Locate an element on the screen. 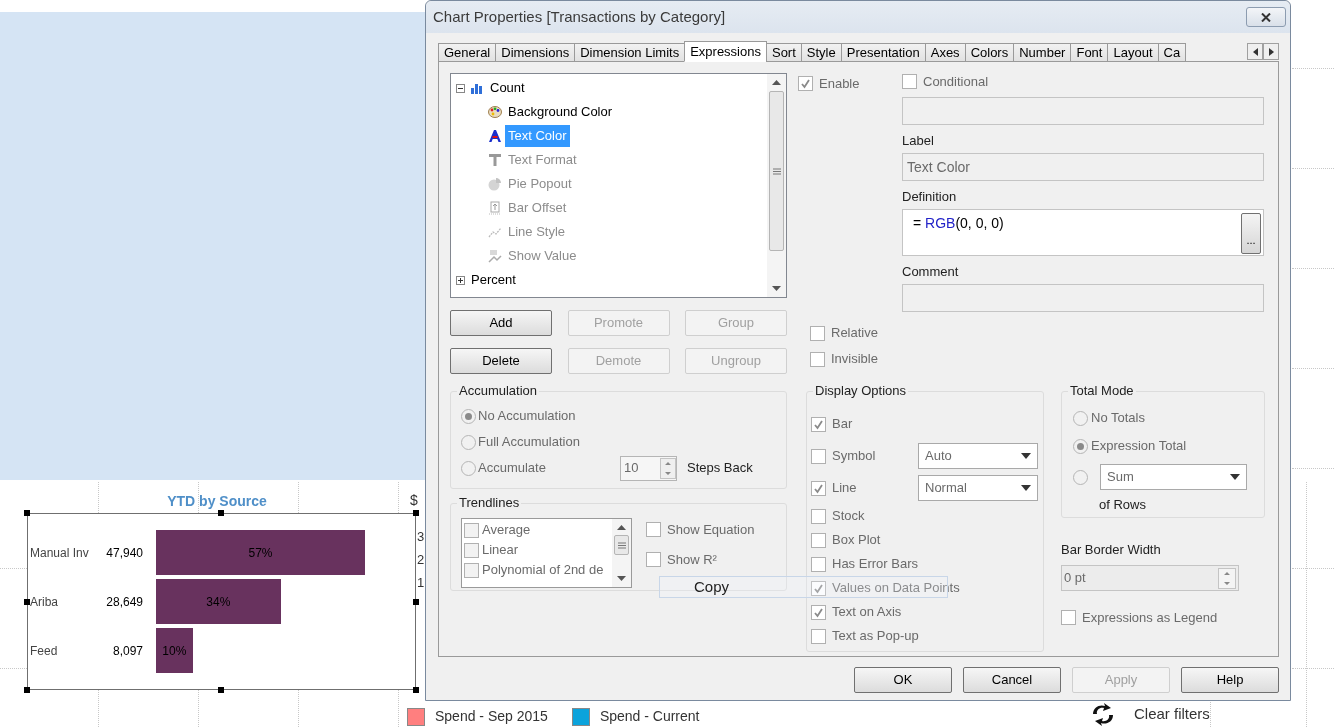 The image size is (1334, 727). chart-title: YTD by Source is located at coordinates (217, 501).